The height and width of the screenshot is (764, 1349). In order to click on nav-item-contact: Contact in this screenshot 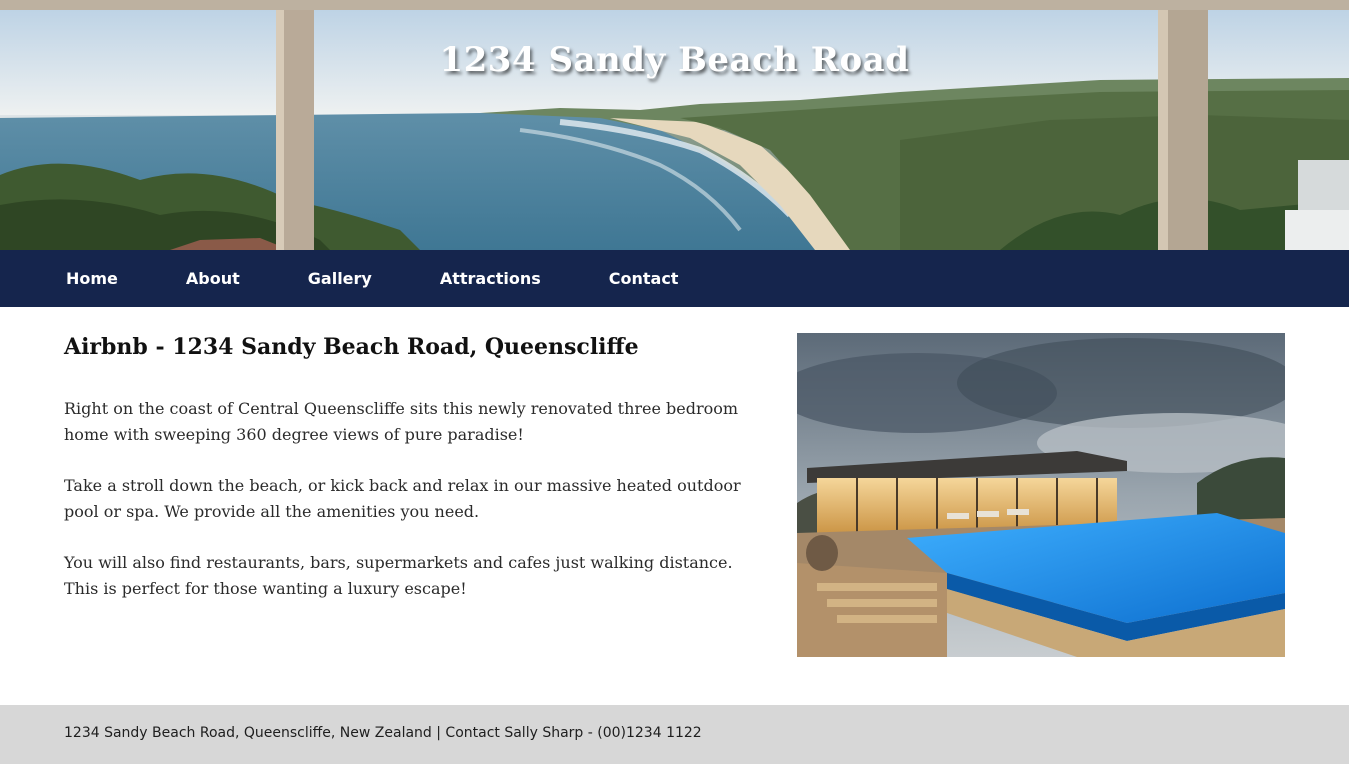, I will do `click(644, 278)`.